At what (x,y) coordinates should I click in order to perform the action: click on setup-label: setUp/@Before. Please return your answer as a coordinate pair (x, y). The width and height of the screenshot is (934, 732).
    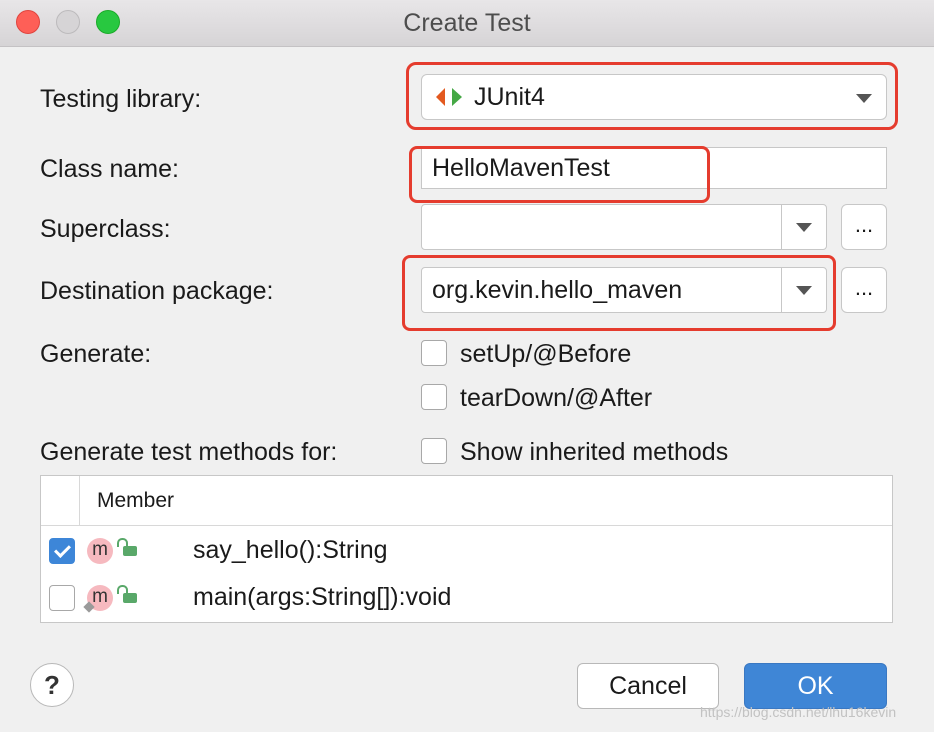
    Looking at the image, I should click on (545, 354).